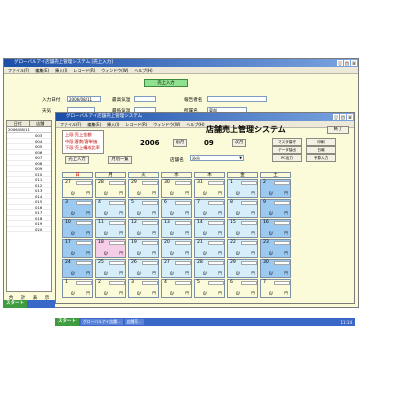 The image size is (400, 400). I want to click on sales-input-header-button: 売上入力, so click(166, 83).